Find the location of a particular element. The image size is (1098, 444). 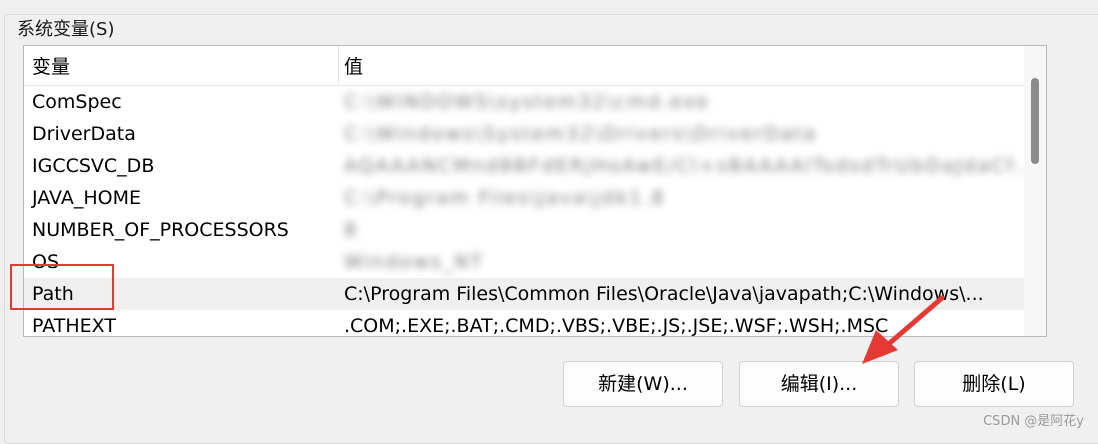

column-header-variable: 变量 is located at coordinates (51, 66).